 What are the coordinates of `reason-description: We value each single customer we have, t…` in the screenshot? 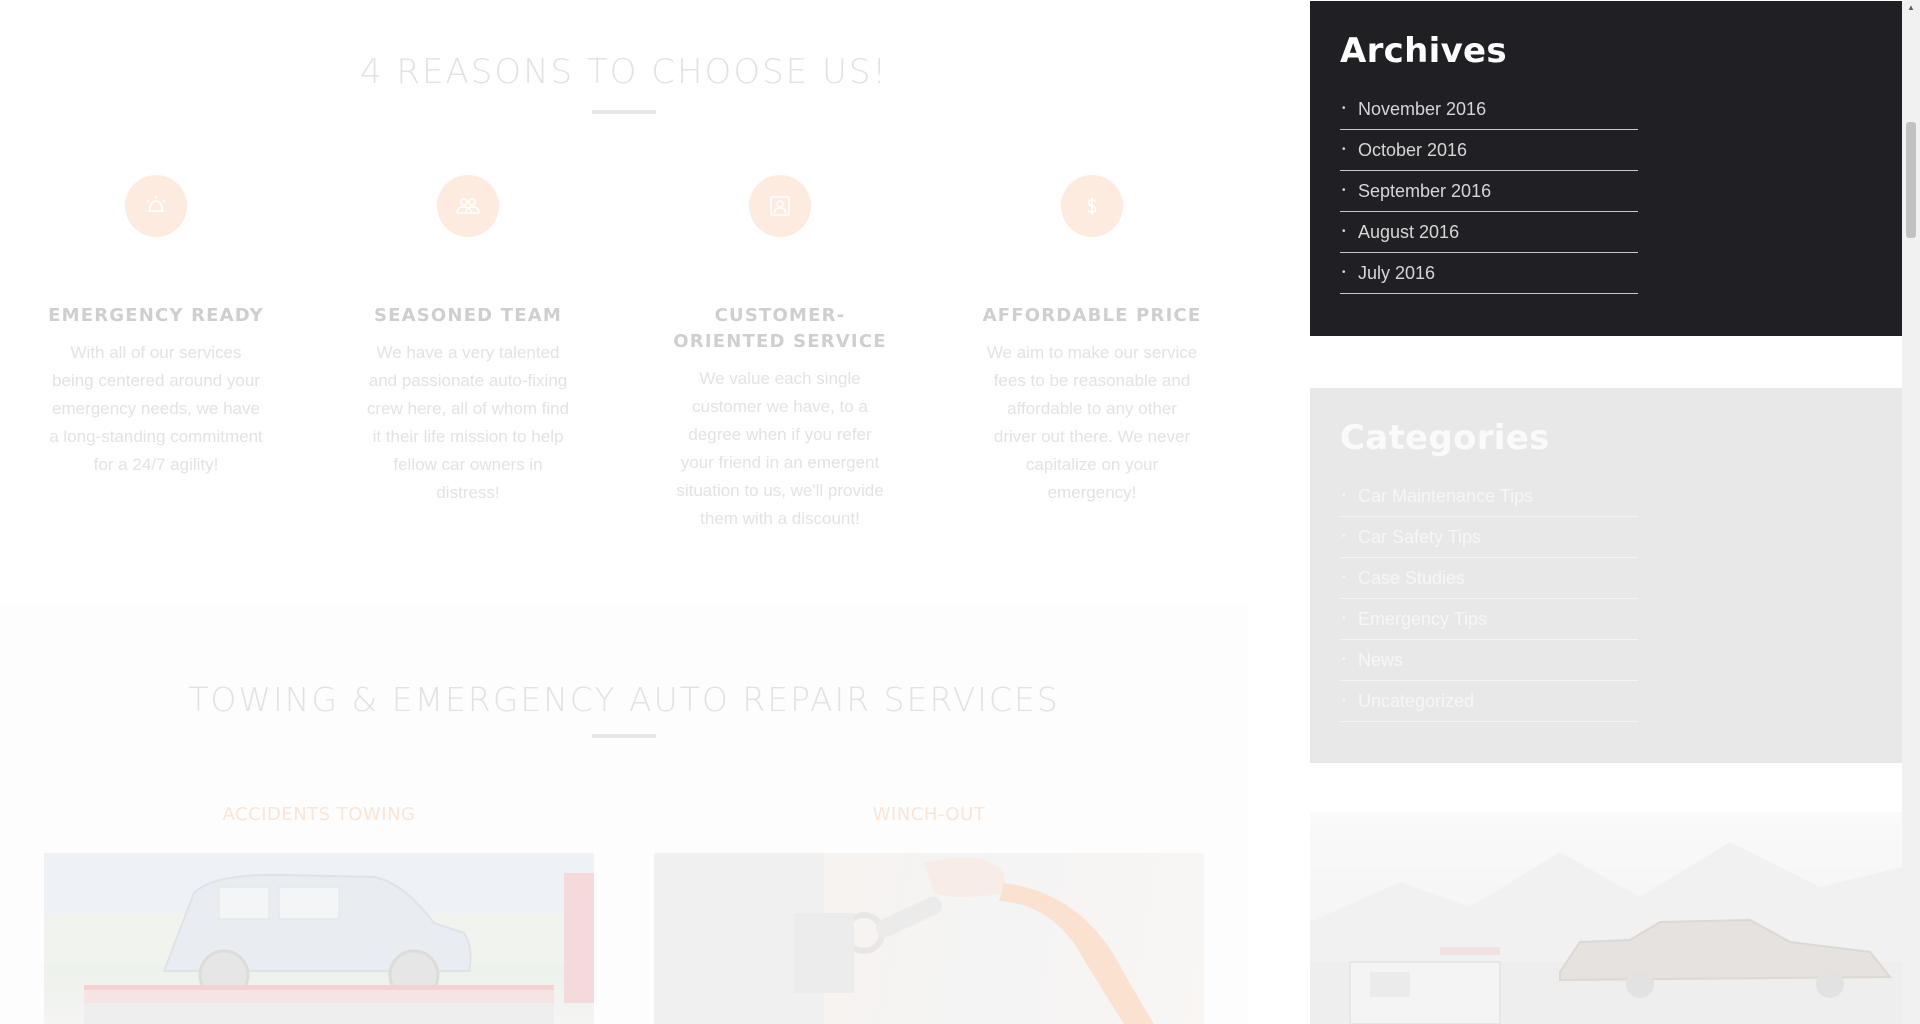 It's located at (780, 448).